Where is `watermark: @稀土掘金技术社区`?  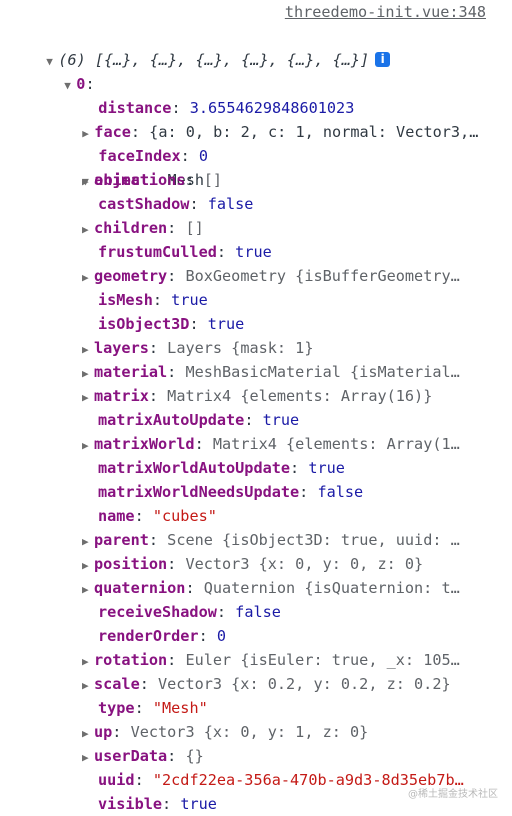 watermark: @稀土掘金技术社区 is located at coordinates (453, 794).